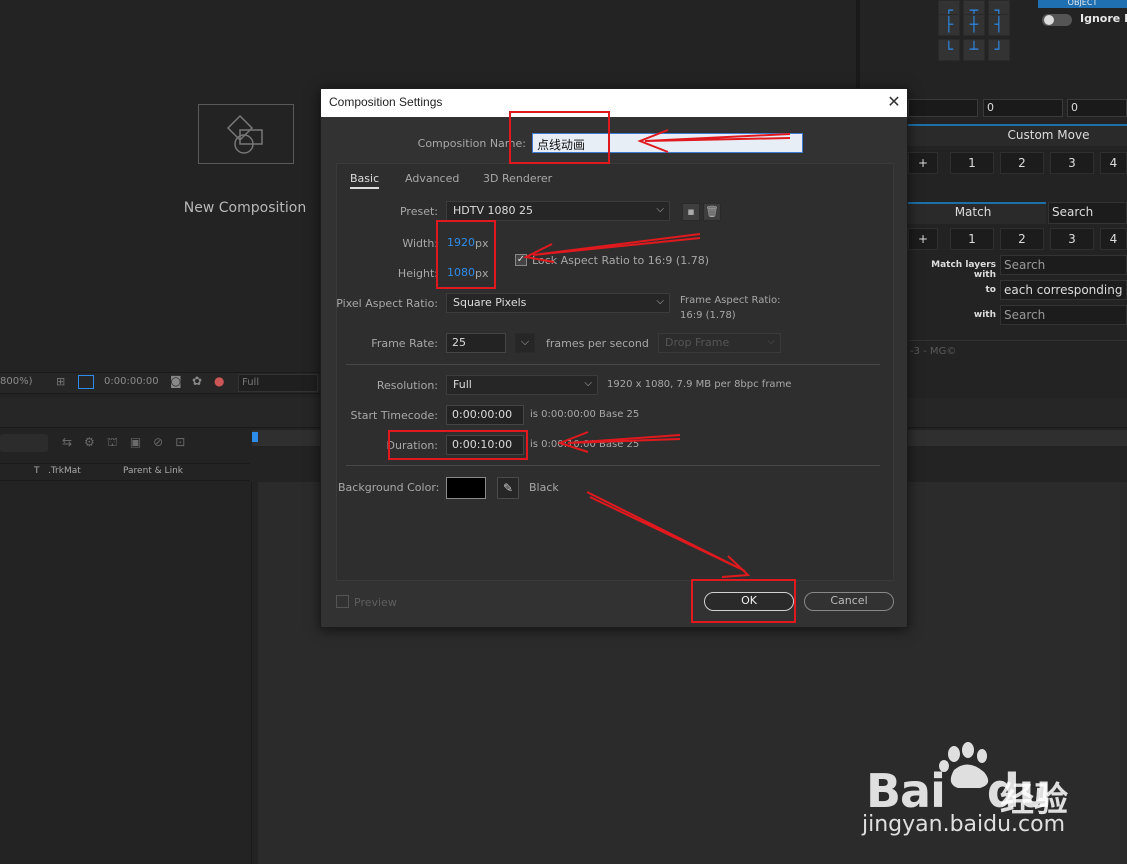 The height and width of the screenshot is (864, 1127). I want to click on annotation-arrows, so click(656, 353).